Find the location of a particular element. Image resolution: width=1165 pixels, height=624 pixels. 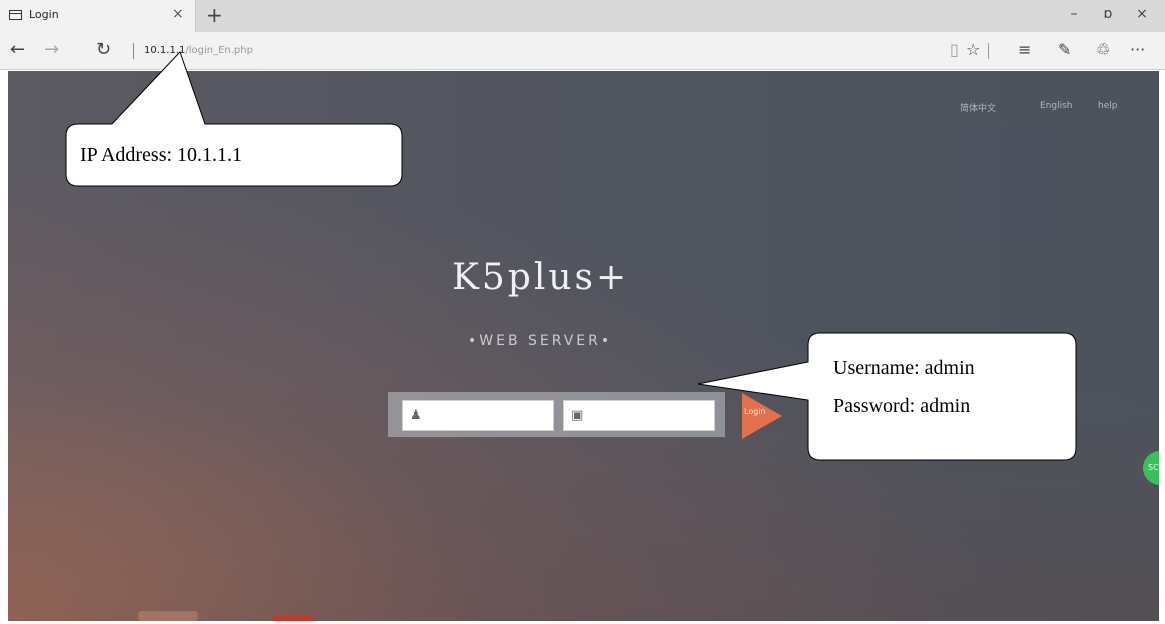

web-note-icon: ✎ is located at coordinates (1064, 50).